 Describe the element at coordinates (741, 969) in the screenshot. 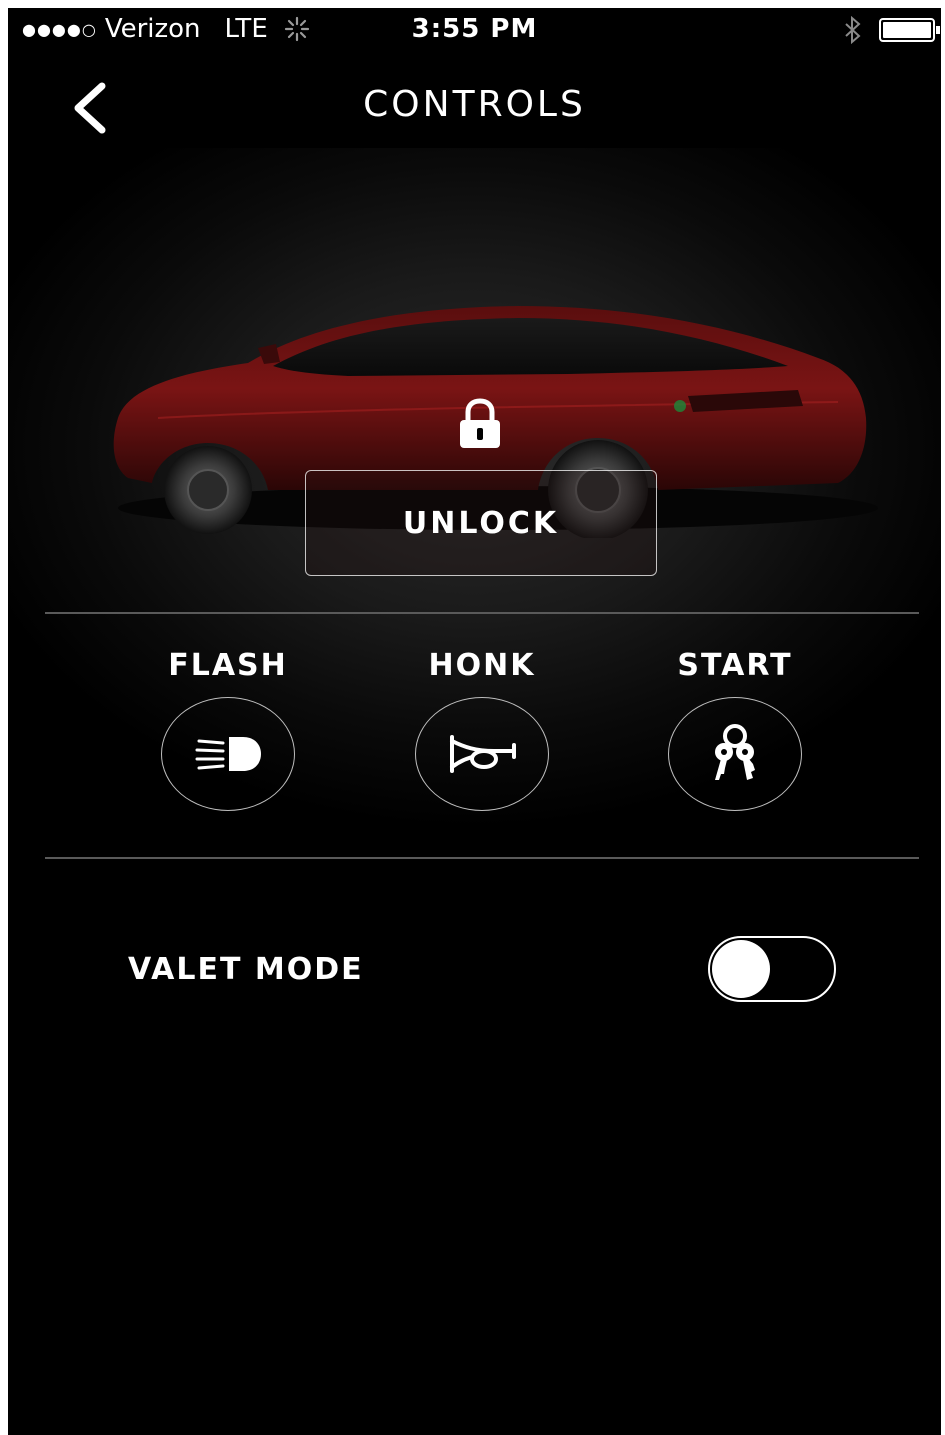

I see `toggle-knob` at that location.